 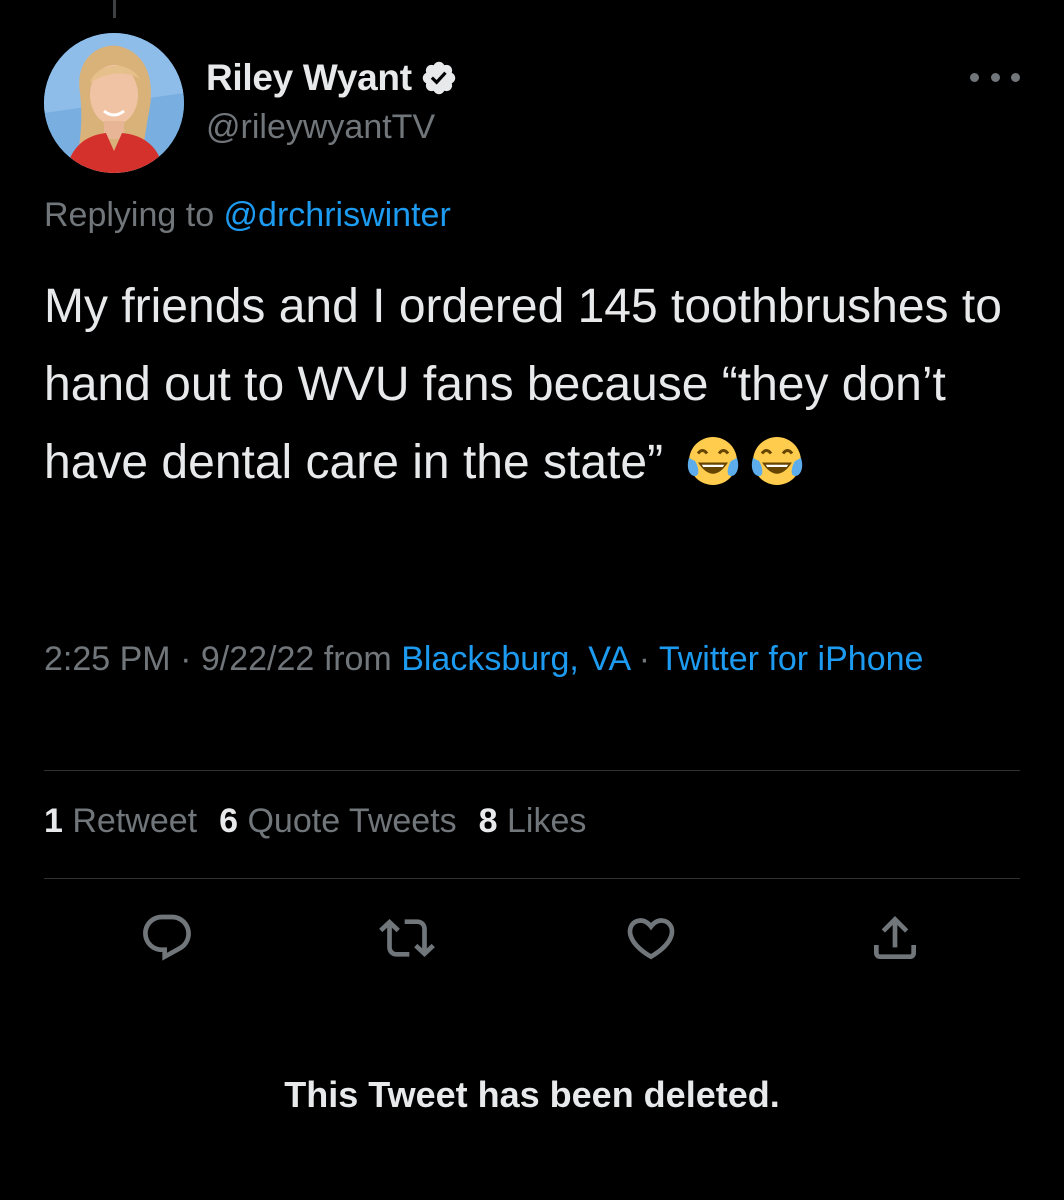 I want to click on quote-count-link: 6 Quote Tweets, so click(x=338, y=821).